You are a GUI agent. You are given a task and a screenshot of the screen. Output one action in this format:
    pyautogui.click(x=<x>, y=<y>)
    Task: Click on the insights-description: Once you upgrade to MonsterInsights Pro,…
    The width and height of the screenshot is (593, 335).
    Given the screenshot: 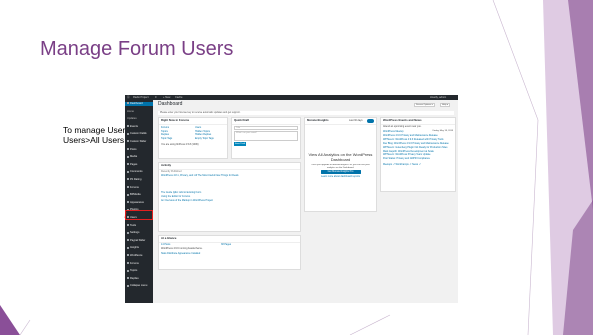 What is the action you would take?
    pyautogui.click(x=340, y=166)
    